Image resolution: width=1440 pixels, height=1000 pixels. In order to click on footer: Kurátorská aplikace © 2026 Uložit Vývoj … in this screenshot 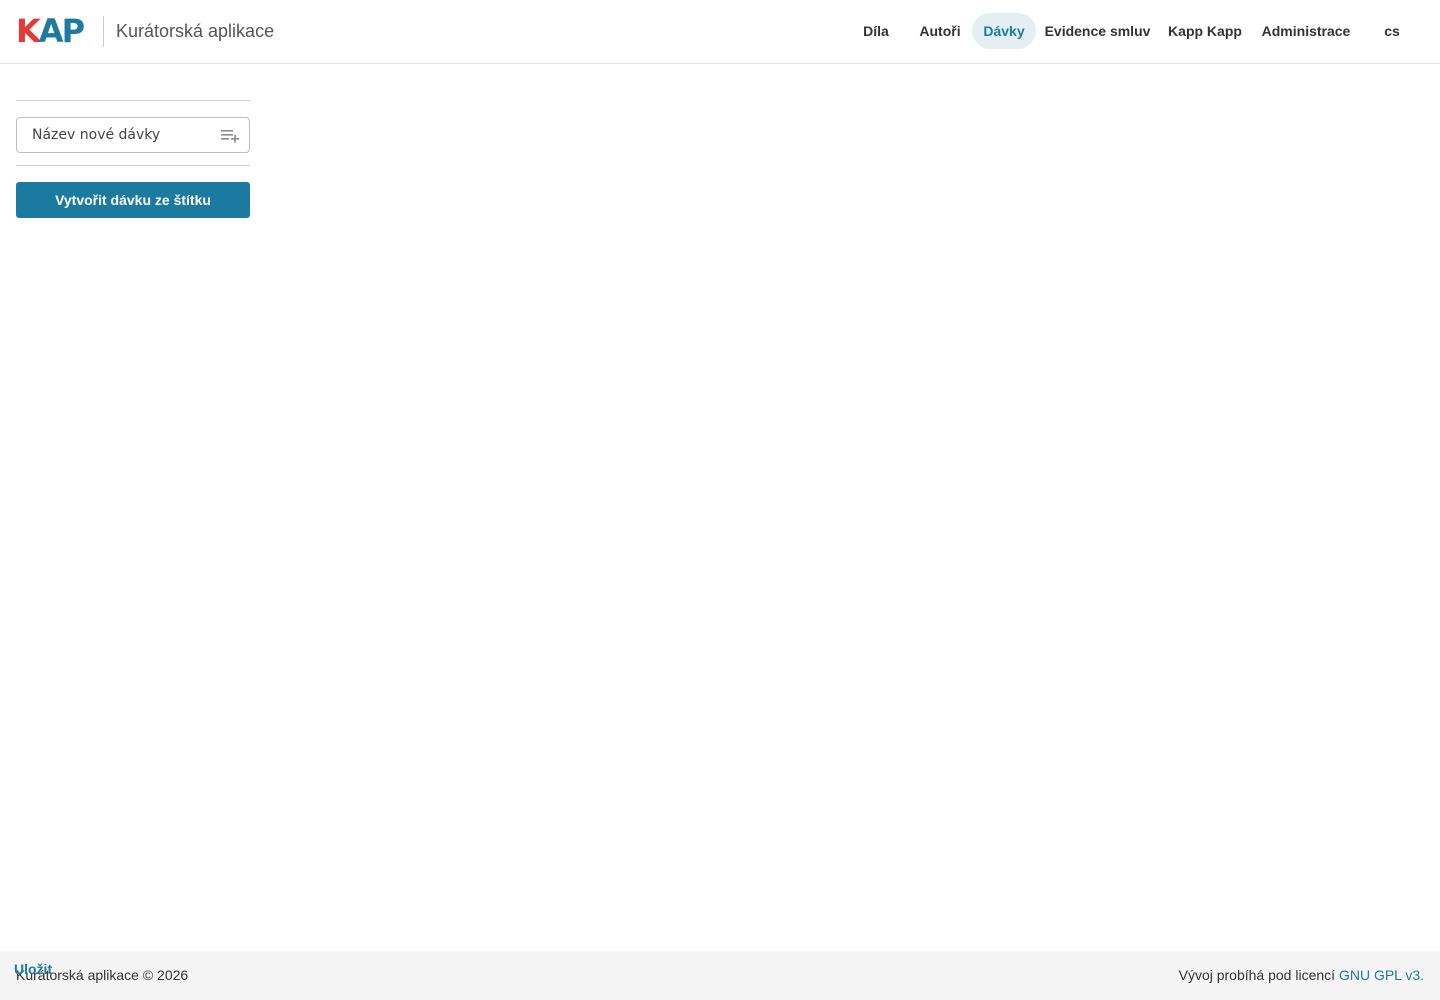, I will do `click(720, 975)`.